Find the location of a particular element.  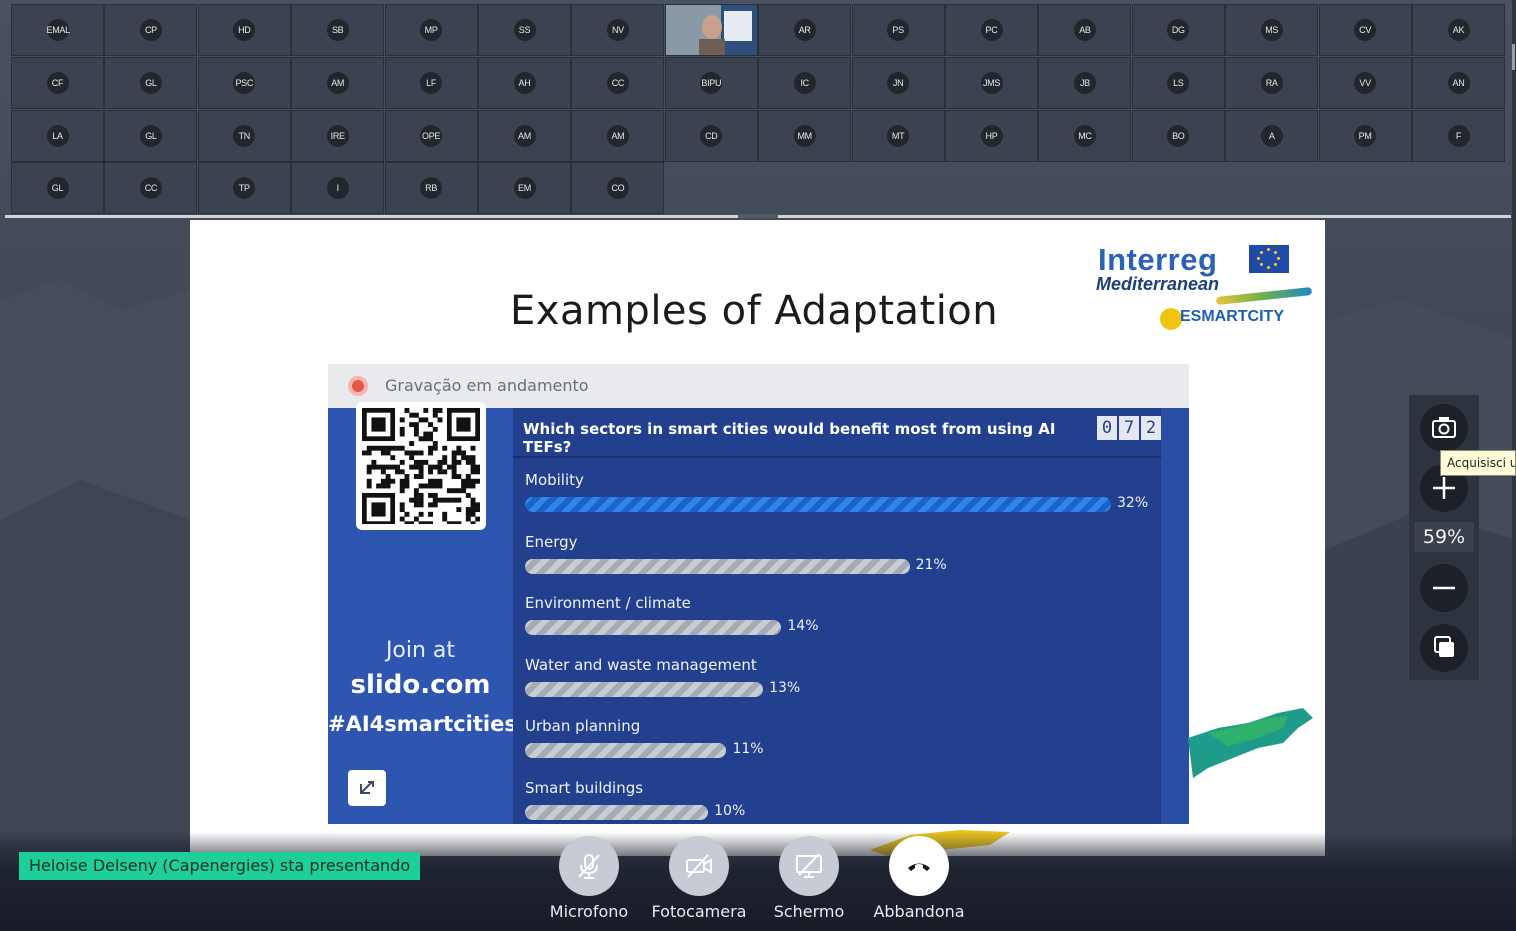

participant-tile: BIPU is located at coordinates (711, 82).